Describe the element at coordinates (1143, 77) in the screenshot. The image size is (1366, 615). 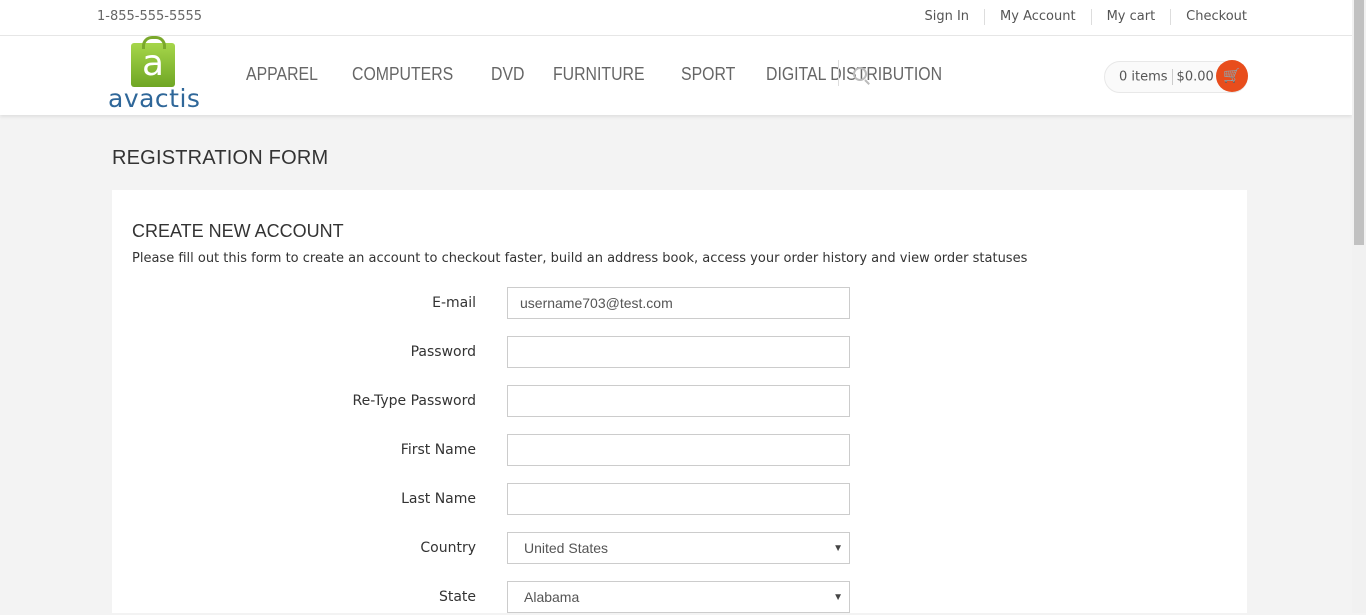
I see `cart-items-count: 0 items` at that location.